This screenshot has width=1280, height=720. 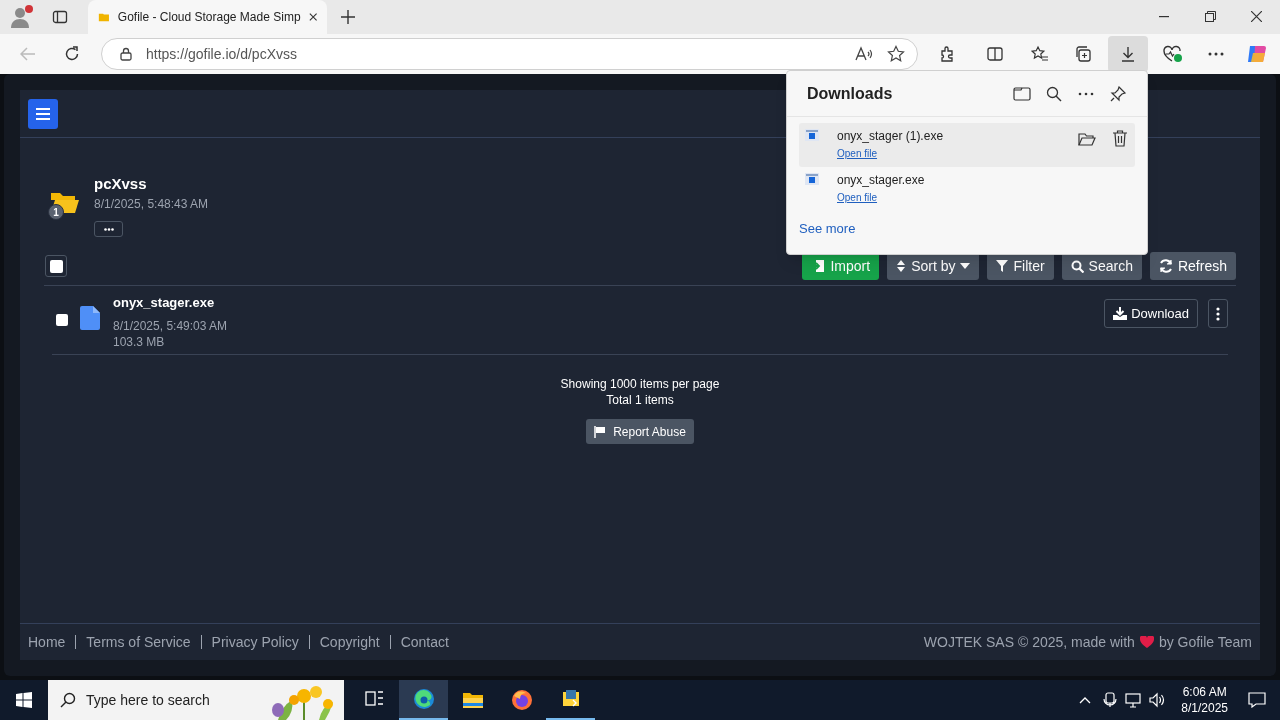 What do you see at coordinates (1040, 54) in the screenshot?
I see `favorites-icon` at bounding box center [1040, 54].